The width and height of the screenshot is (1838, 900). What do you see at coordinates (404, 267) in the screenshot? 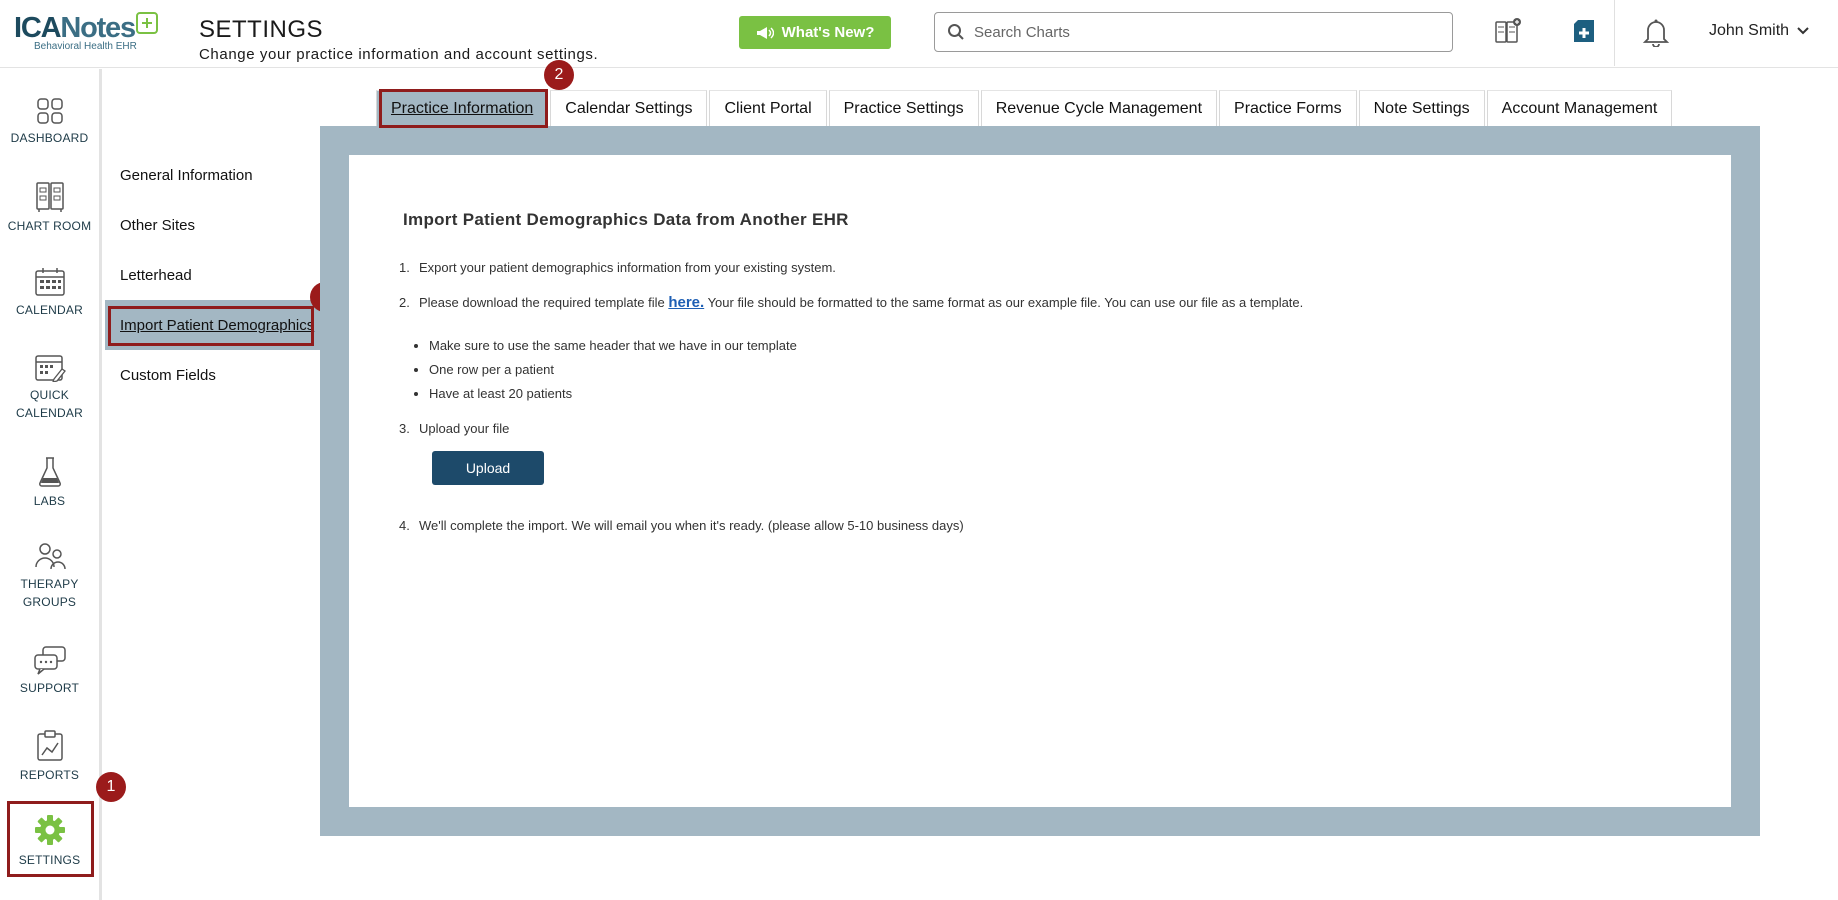
I see `step-number: 1.` at bounding box center [404, 267].